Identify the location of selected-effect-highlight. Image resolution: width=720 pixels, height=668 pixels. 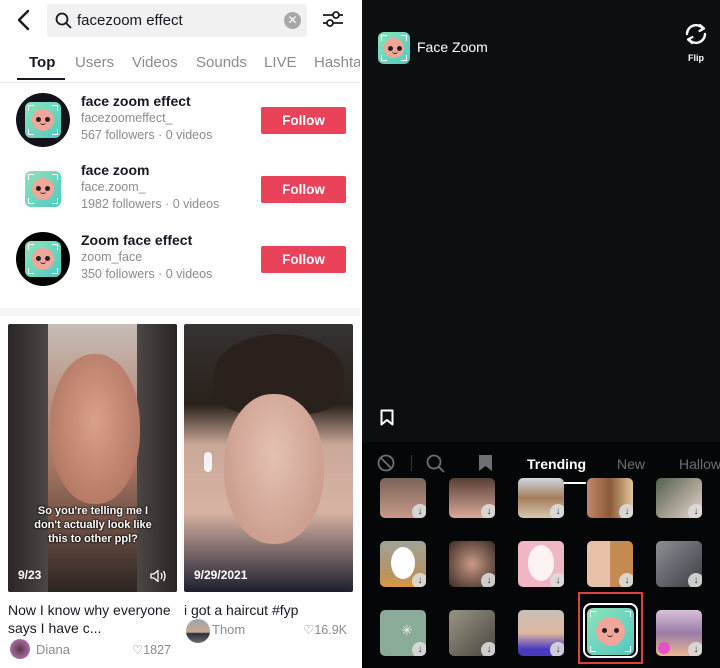
(610, 628).